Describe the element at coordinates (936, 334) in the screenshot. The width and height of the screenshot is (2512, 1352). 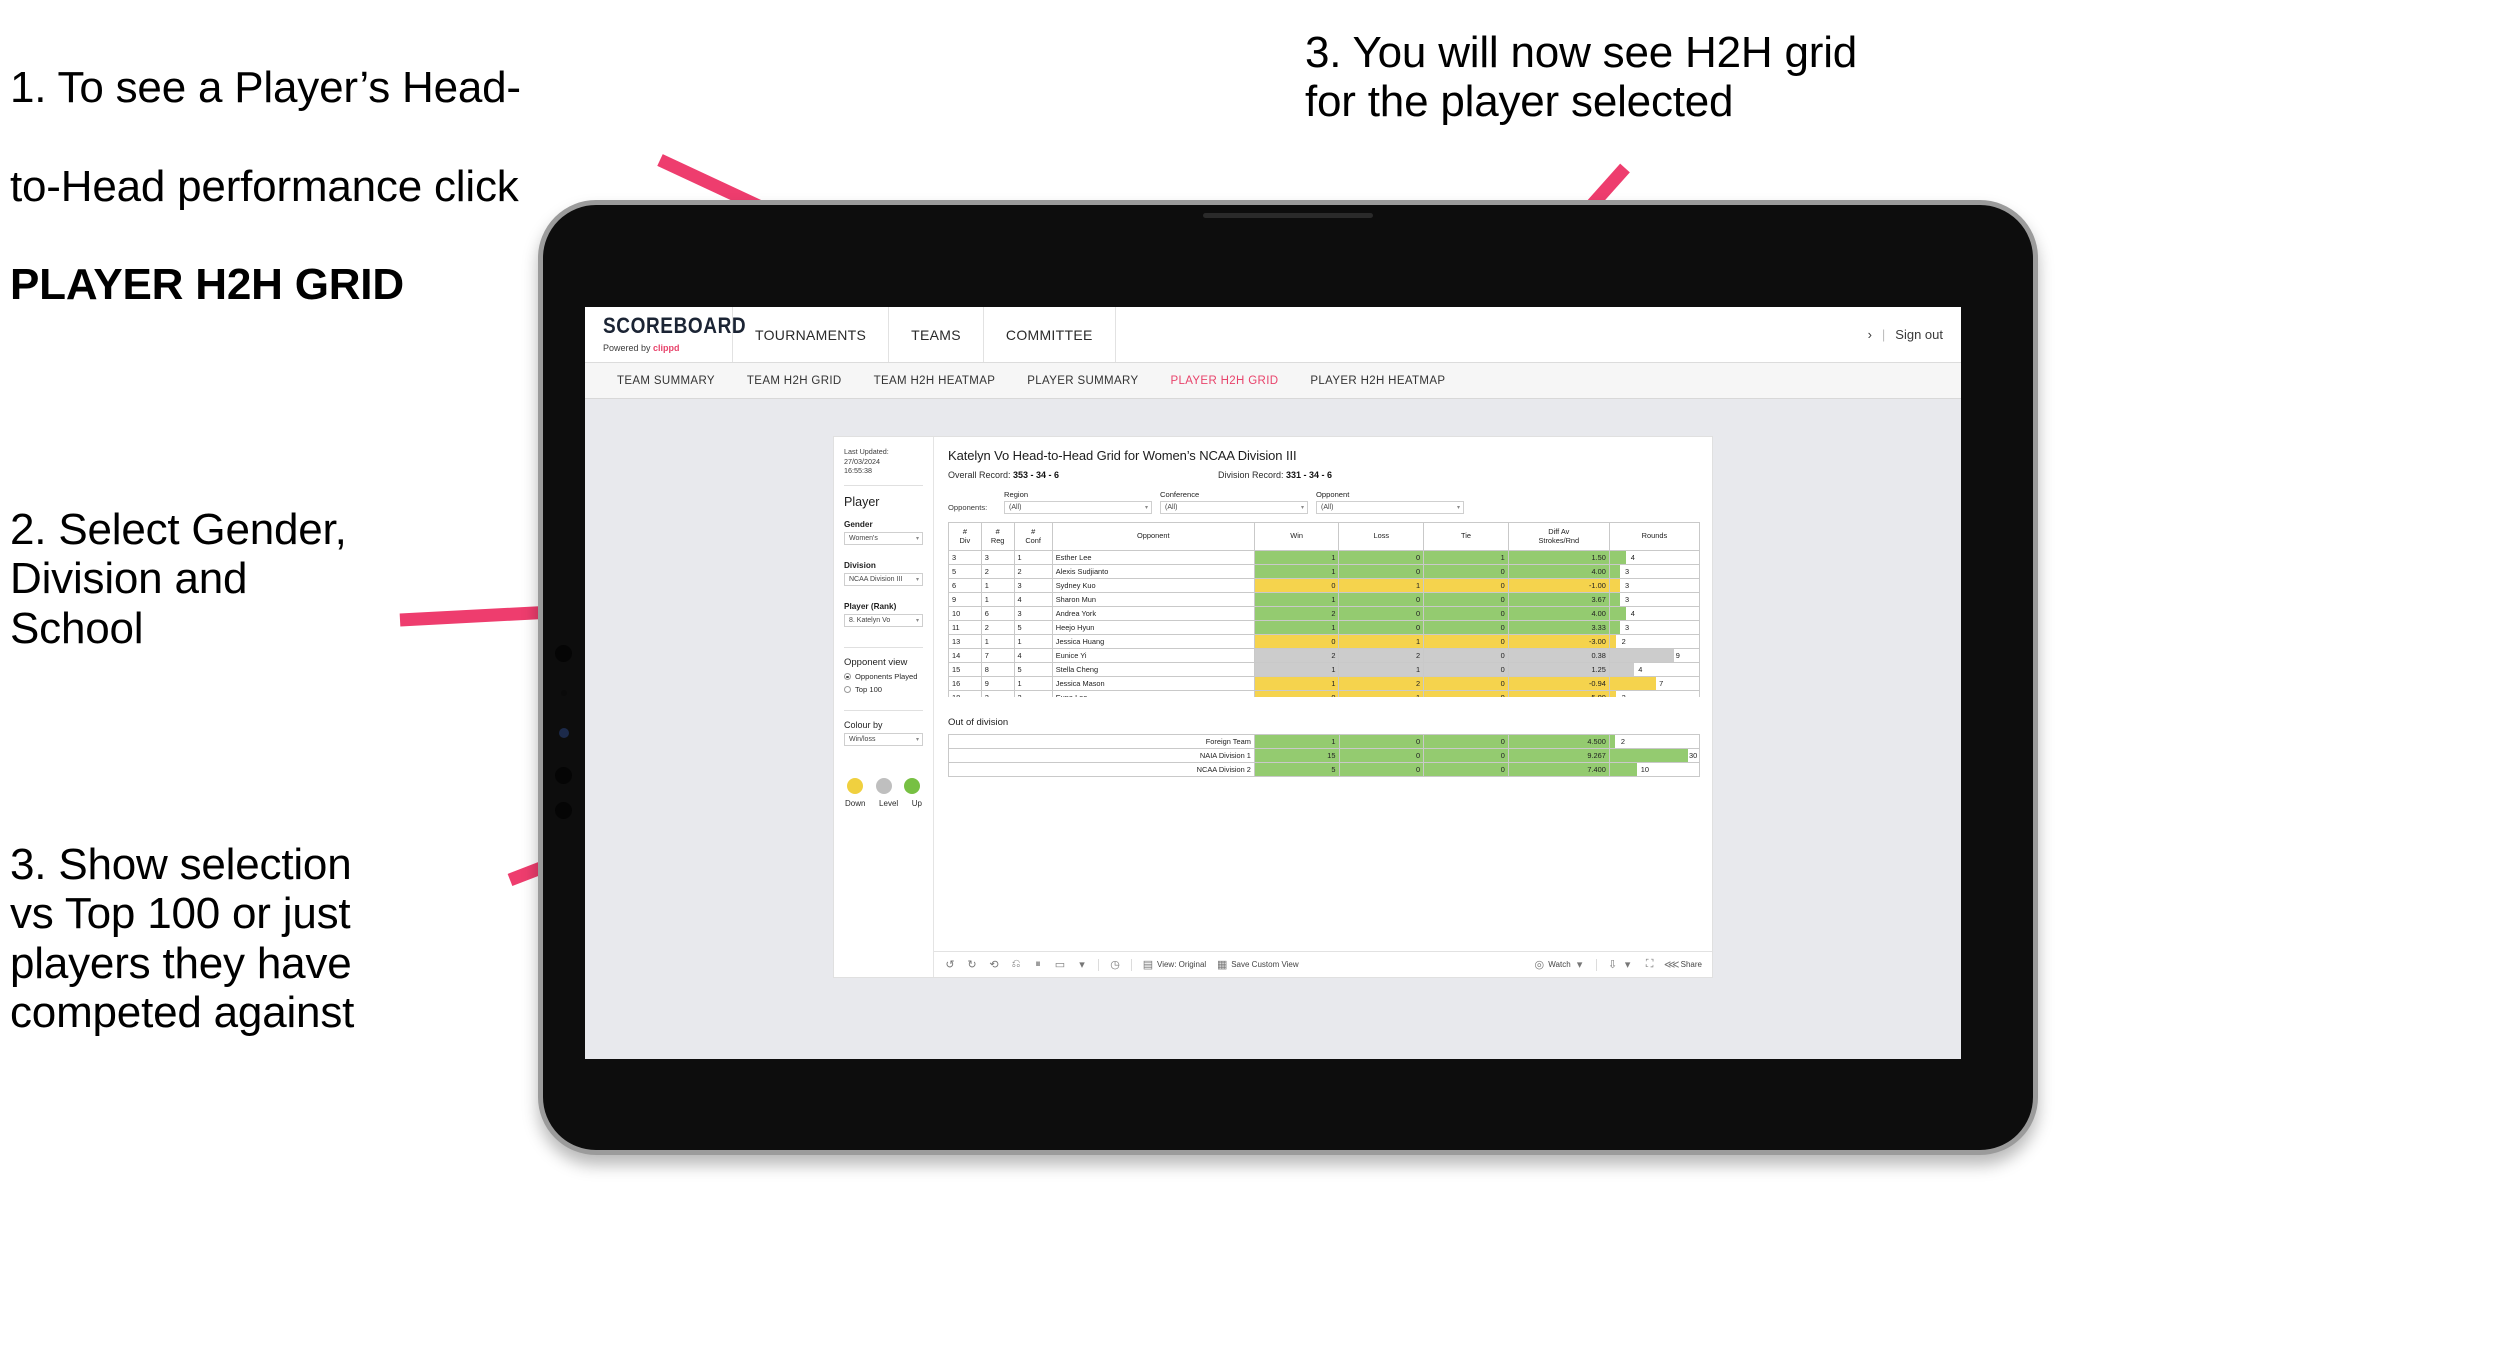
I see `nav-item-teams: TEAMS` at that location.